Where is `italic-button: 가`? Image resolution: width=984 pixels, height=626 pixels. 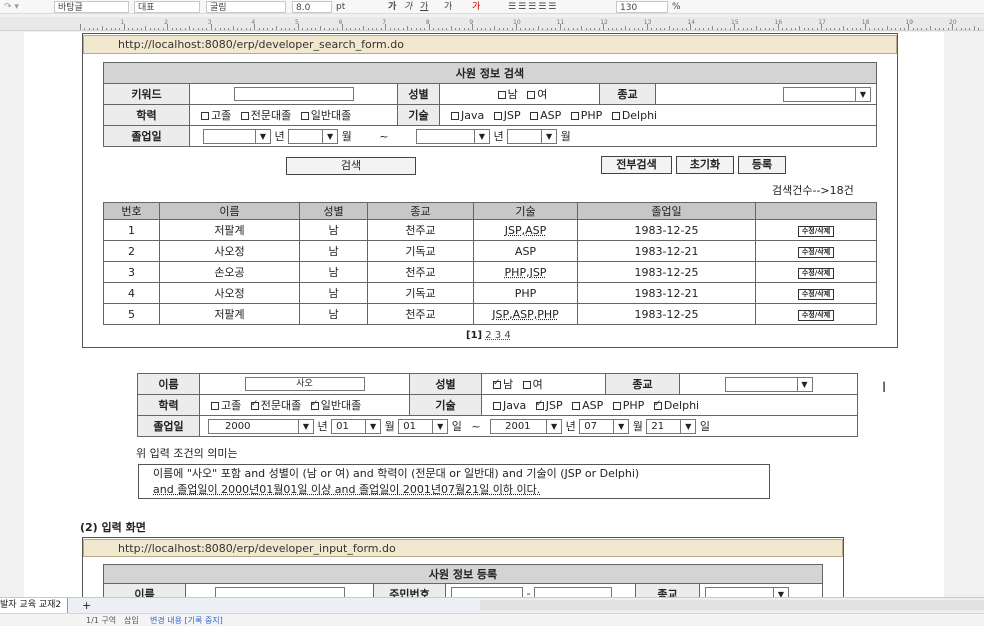
italic-button: 가 is located at coordinates (408, 7).